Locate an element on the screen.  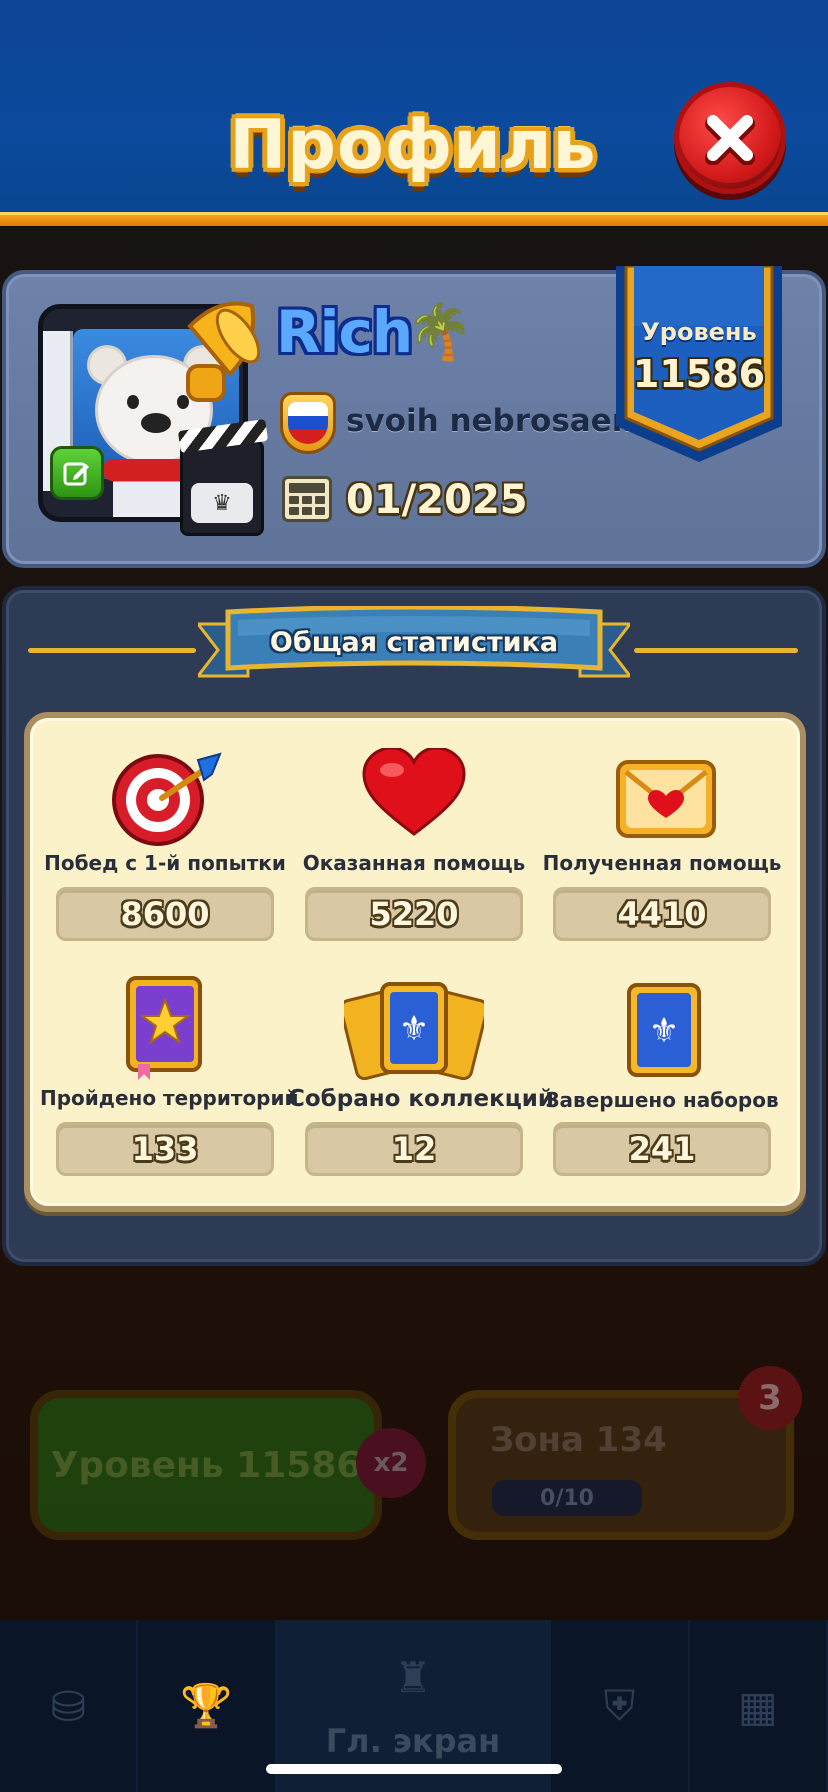
background-zone-title: Зона 134 is located at coordinates (578, 1440).